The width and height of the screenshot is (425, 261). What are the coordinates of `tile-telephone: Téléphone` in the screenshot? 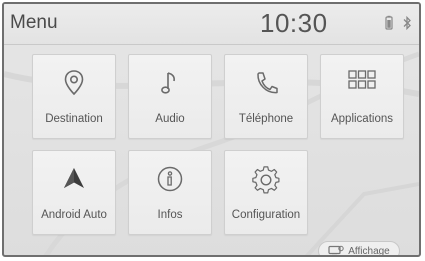 It's located at (266, 96).